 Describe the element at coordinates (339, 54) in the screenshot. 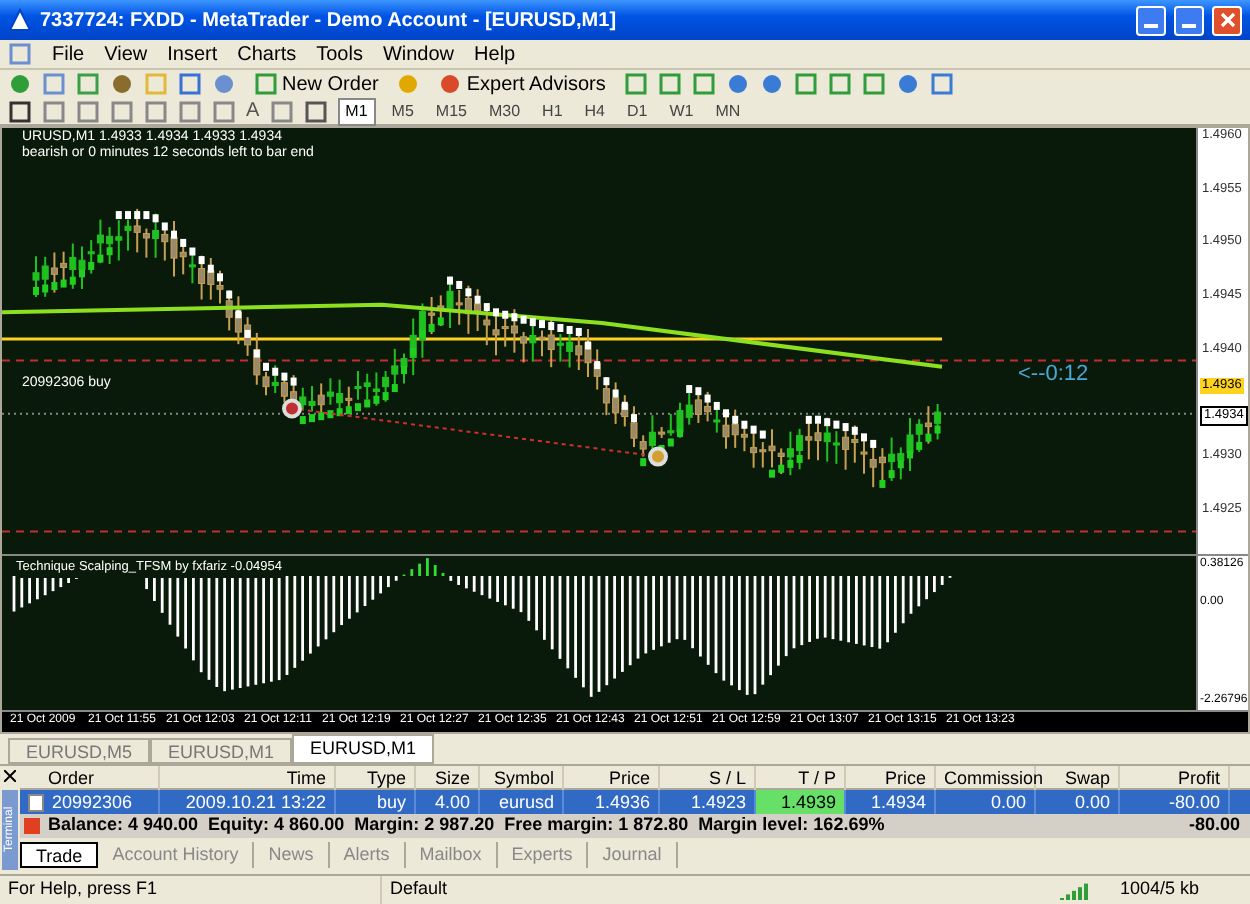

I see `menu-item: Tools` at that location.